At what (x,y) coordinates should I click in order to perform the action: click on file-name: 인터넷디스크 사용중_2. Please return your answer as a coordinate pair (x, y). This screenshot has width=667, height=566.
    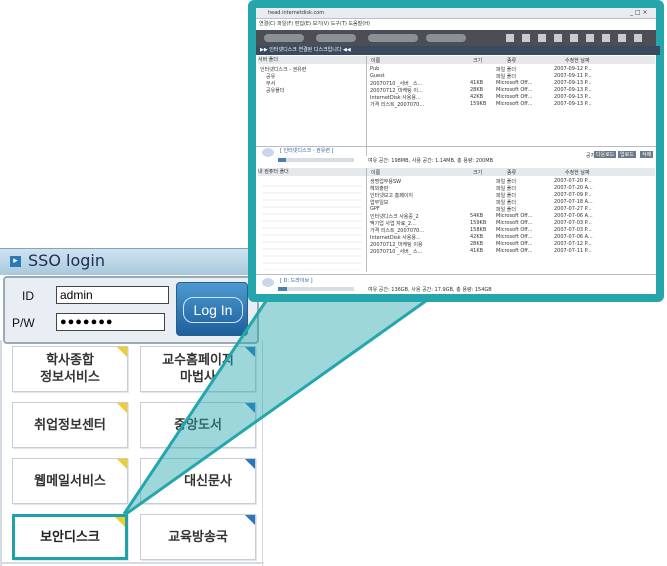
    Looking at the image, I should click on (394, 217).